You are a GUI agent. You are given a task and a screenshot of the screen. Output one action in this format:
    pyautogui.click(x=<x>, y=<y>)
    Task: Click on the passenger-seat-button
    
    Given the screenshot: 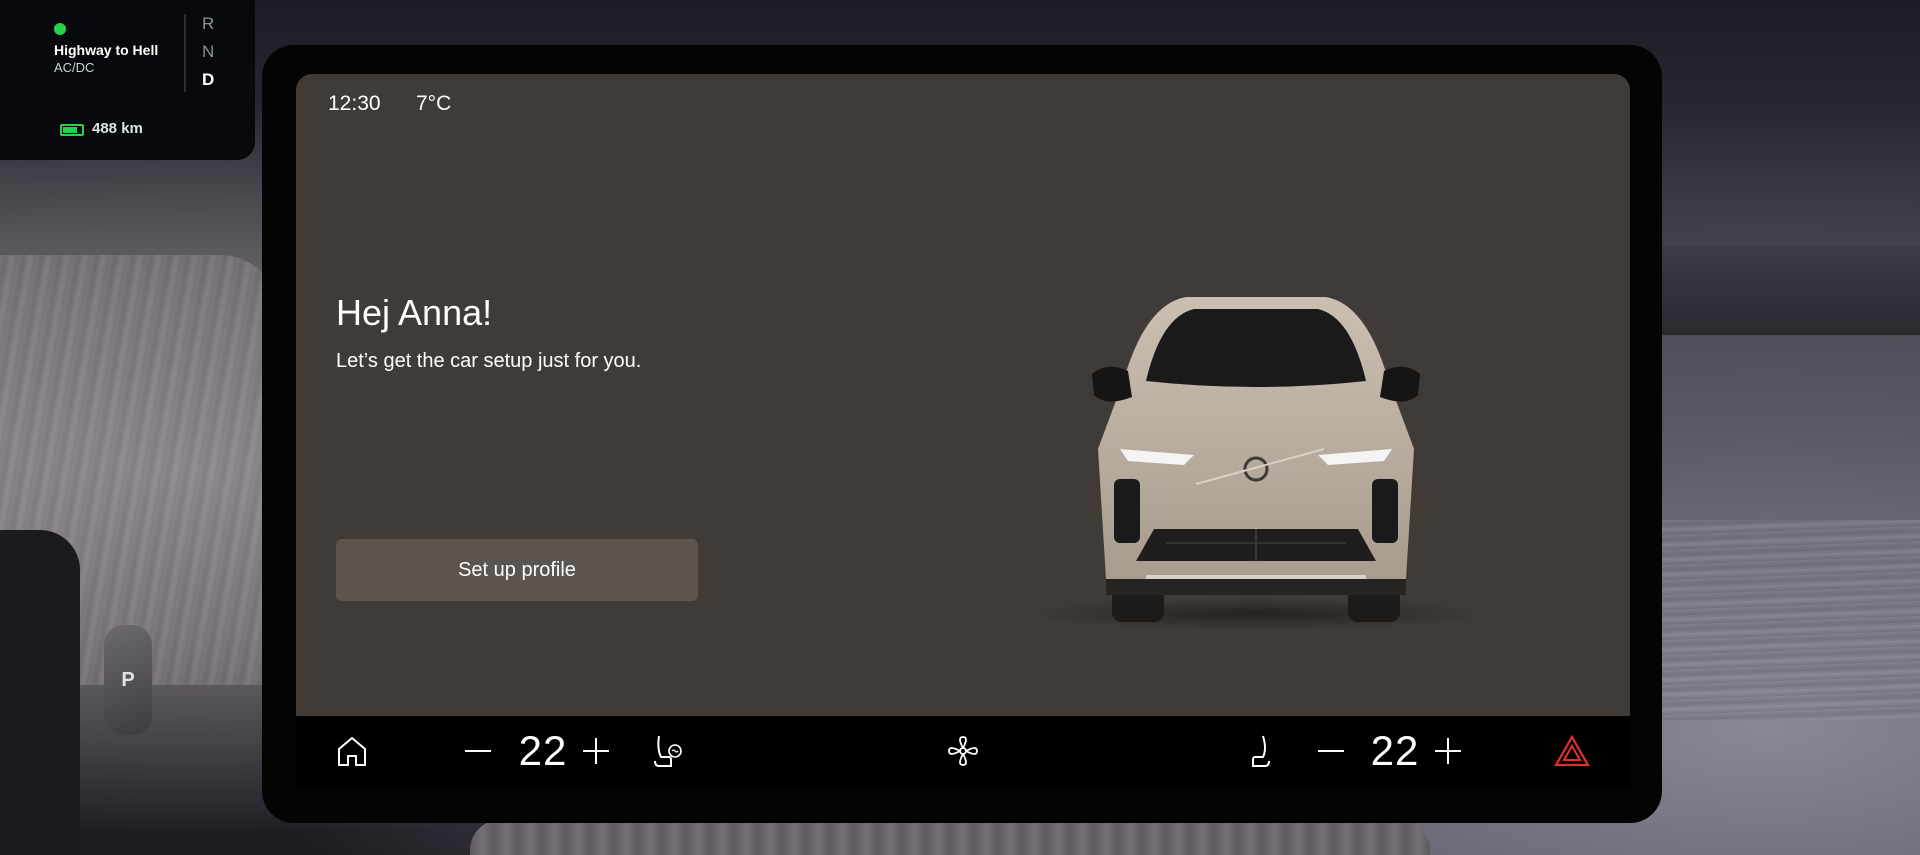 What is the action you would take?
    pyautogui.click(x=1258, y=751)
    